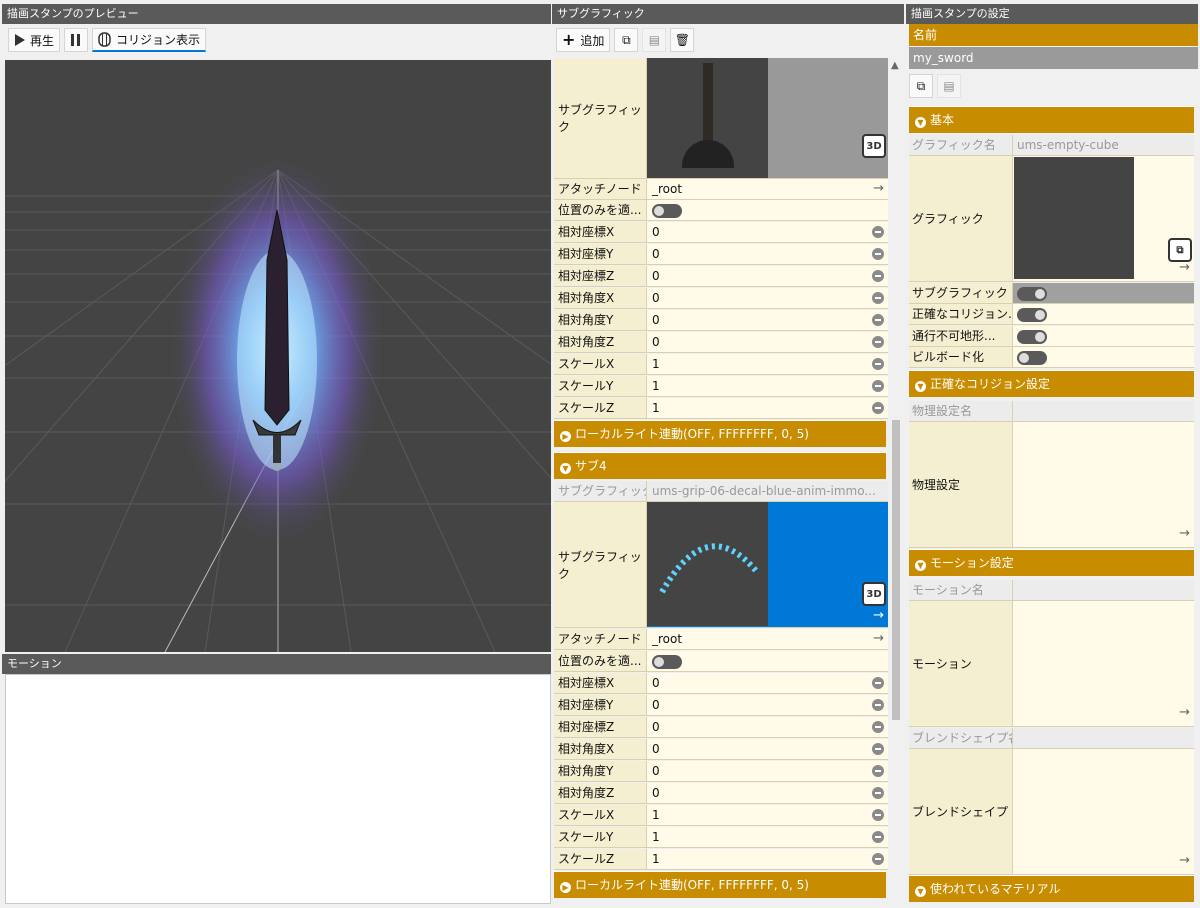  I want to click on pause-button, so click(76, 40).